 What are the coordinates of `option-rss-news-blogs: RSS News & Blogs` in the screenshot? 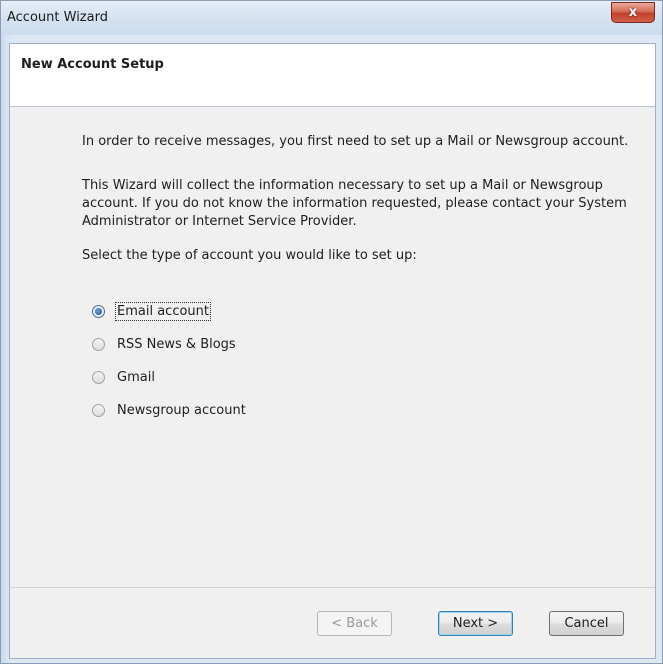 It's located at (164, 344).